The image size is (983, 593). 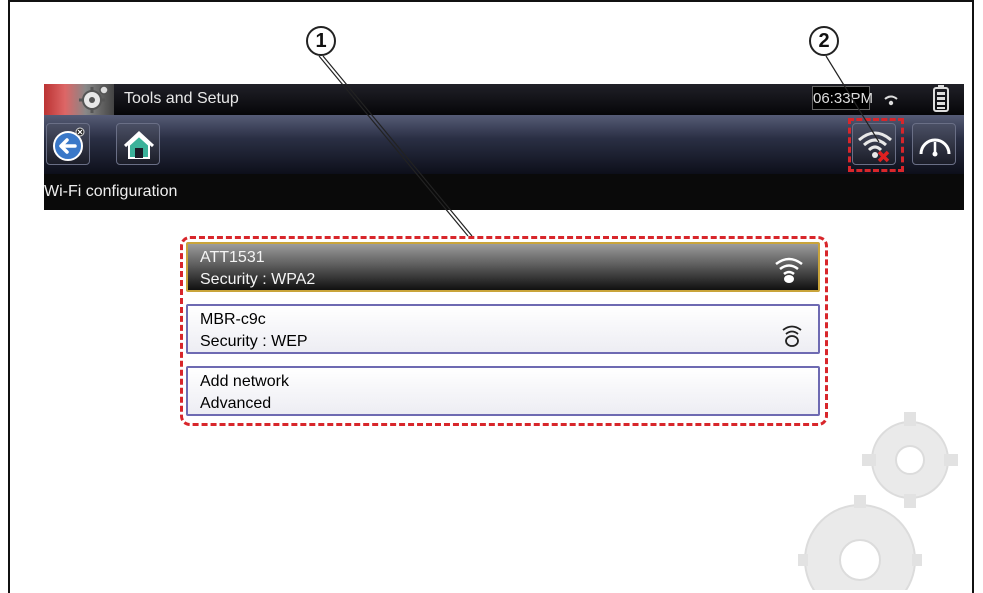 What do you see at coordinates (321, 41) in the screenshot?
I see `callout-1: 1` at bounding box center [321, 41].